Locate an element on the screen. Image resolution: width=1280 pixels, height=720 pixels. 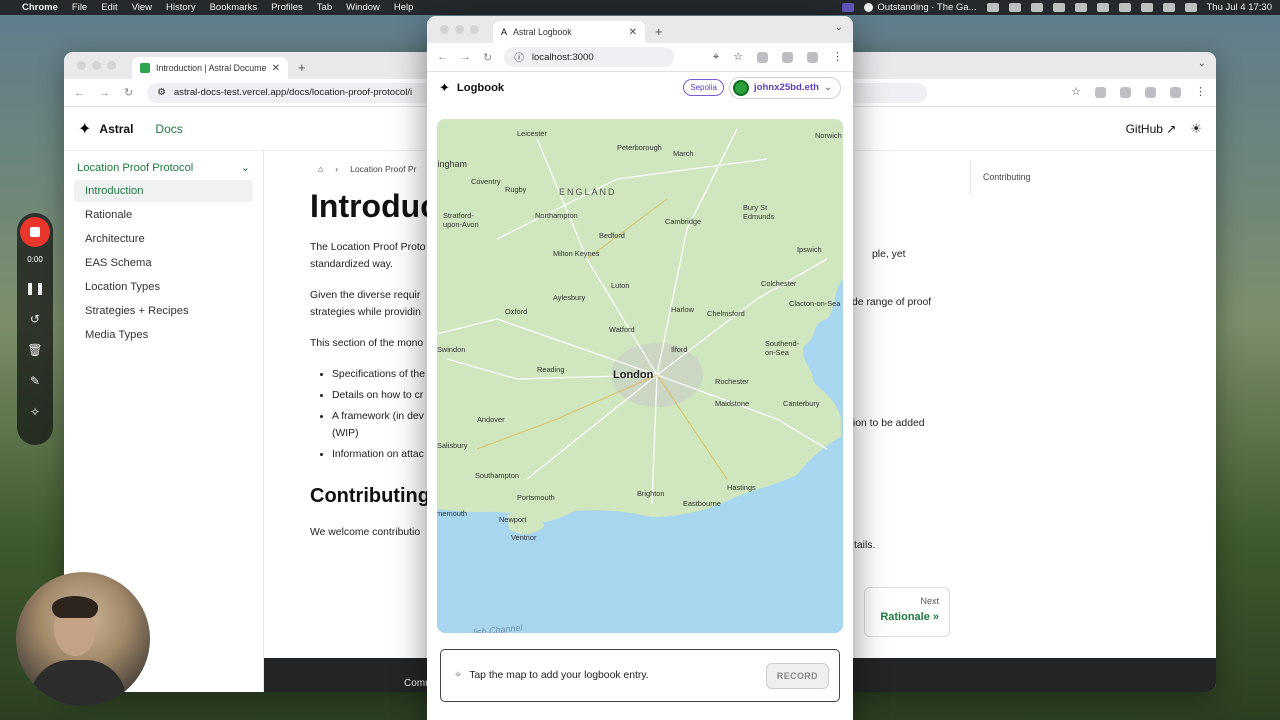
network-badge: Sepolia is located at coordinates (703, 87).